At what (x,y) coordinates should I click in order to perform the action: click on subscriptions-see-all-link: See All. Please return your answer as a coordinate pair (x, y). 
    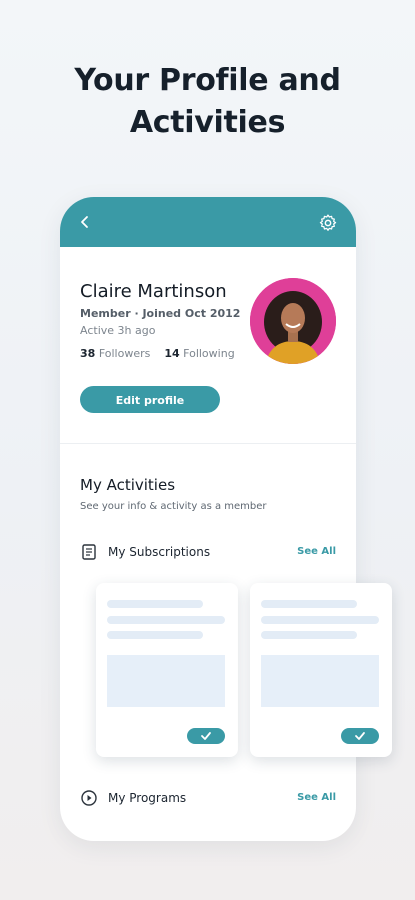
    Looking at the image, I should click on (316, 551).